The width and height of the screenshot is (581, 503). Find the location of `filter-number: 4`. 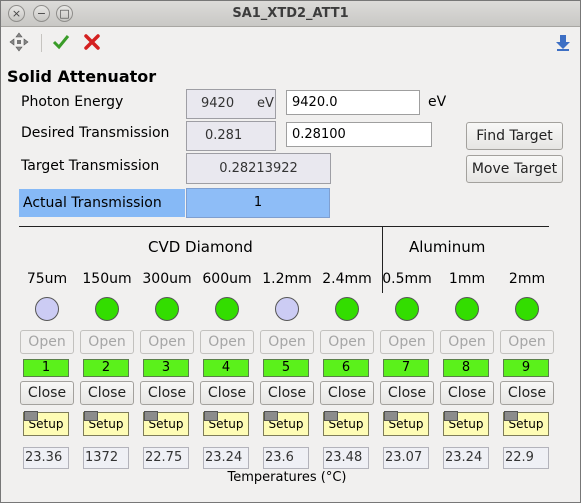

filter-number: 4 is located at coordinates (226, 368).